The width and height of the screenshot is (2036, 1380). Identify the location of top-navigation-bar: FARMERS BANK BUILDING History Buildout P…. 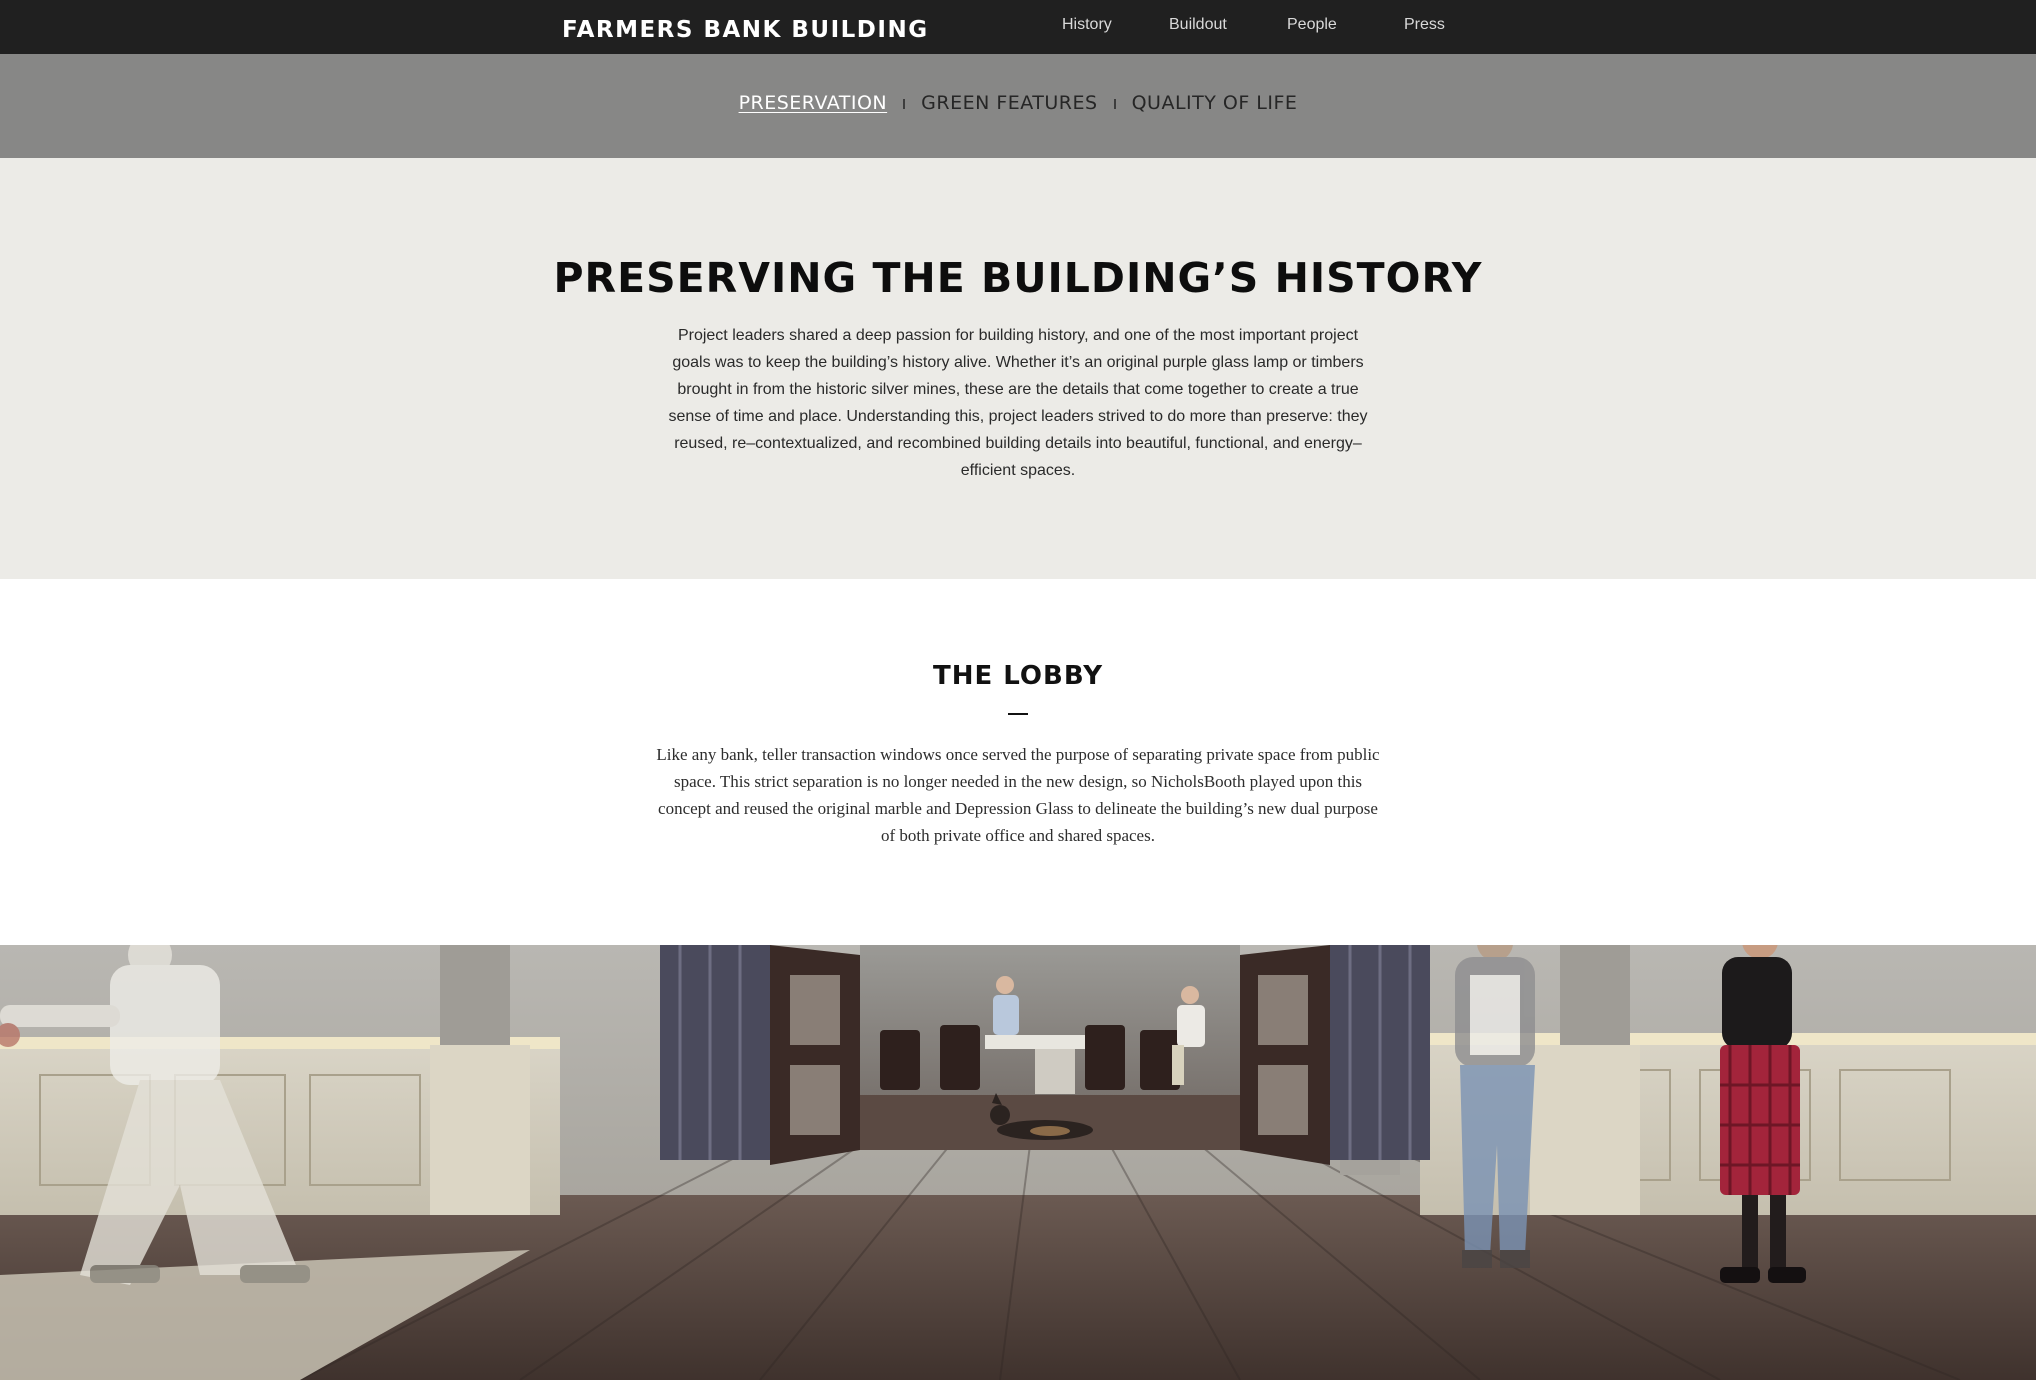
(1018, 27).